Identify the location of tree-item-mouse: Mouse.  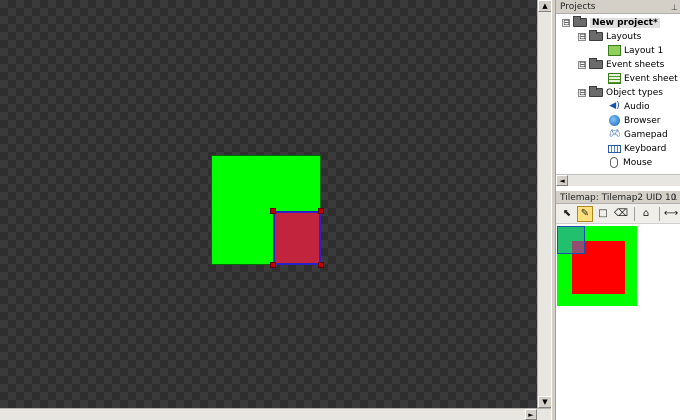
(630, 163).